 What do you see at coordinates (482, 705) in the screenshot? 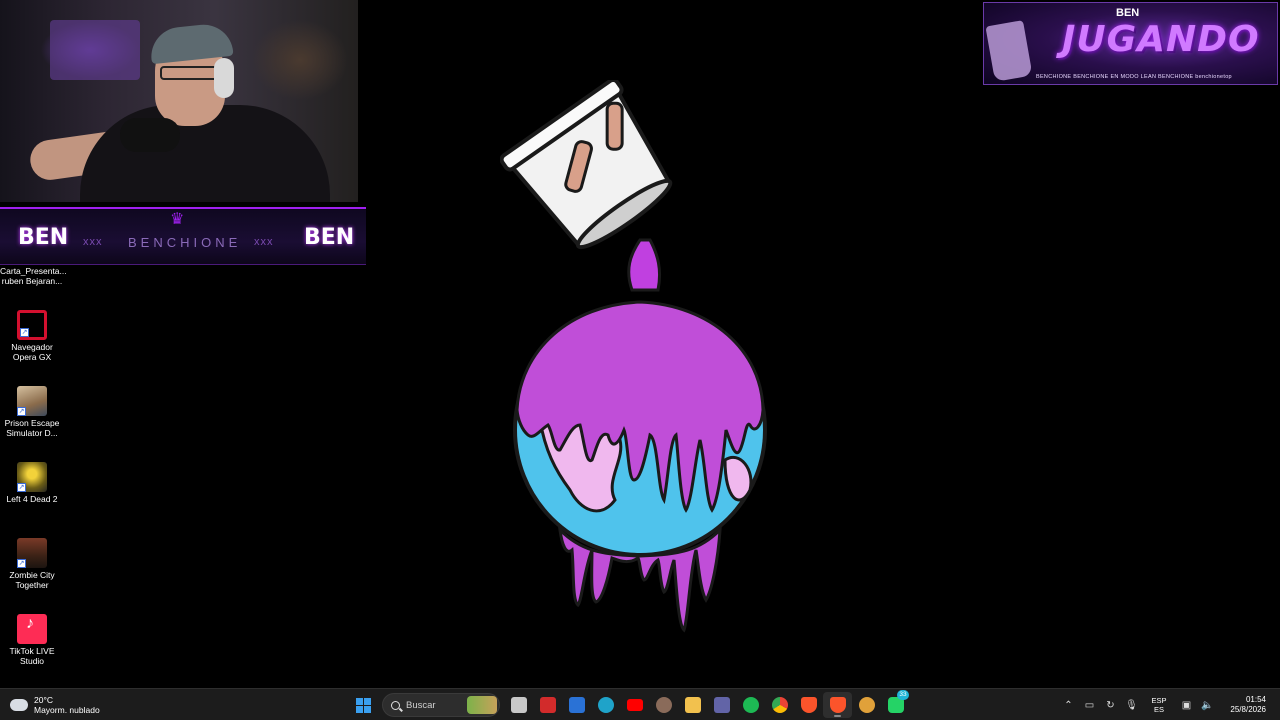
I see `search-highlight-icon` at bounding box center [482, 705].